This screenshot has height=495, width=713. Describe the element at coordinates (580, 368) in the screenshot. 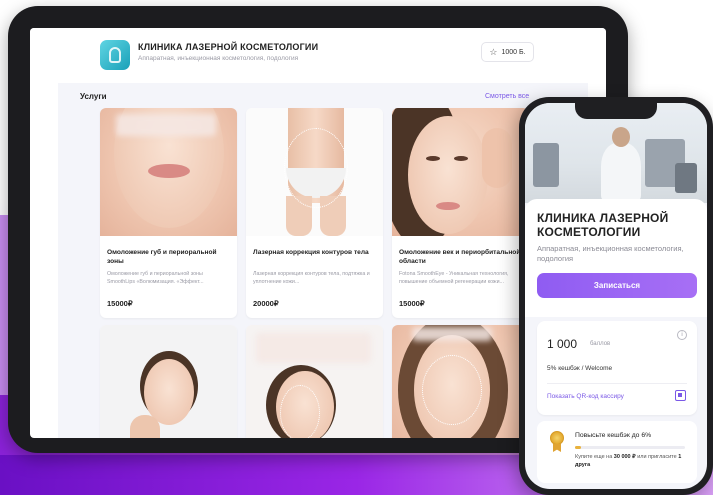

I see `cashback-label: 5% кешбэк / Welcome` at that location.